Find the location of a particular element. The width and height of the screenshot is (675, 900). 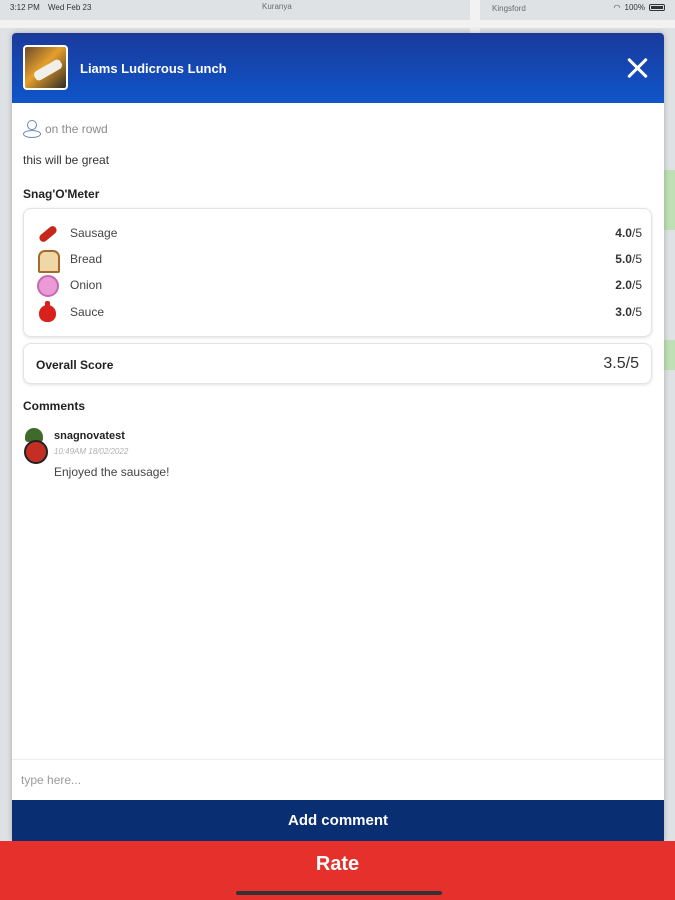

battery-percent: 100% is located at coordinates (634, 7).